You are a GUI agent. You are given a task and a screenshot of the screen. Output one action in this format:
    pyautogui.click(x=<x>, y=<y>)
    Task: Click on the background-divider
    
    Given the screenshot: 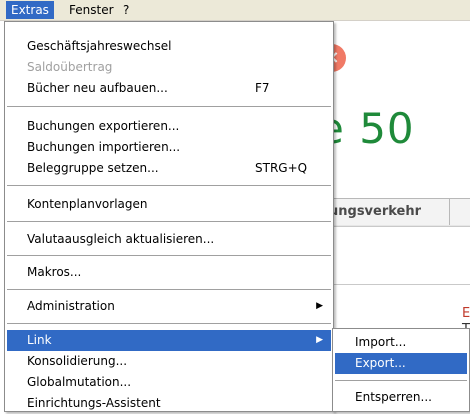 What is the action you would take?
    pyautogui.click(x=400, y=284)
    